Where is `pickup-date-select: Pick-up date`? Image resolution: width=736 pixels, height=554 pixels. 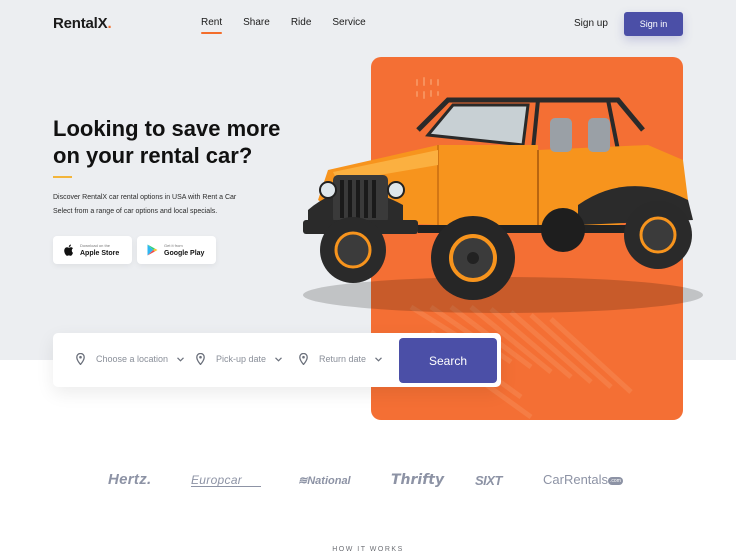 pickup-date-select: Pick-up date is located at coordinates (239, 359).